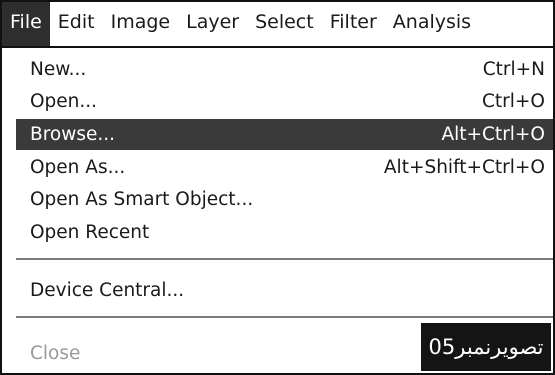 This screenshot has height=375, width=555. I want to click on menu-filter: Filter, so click(353, 24).